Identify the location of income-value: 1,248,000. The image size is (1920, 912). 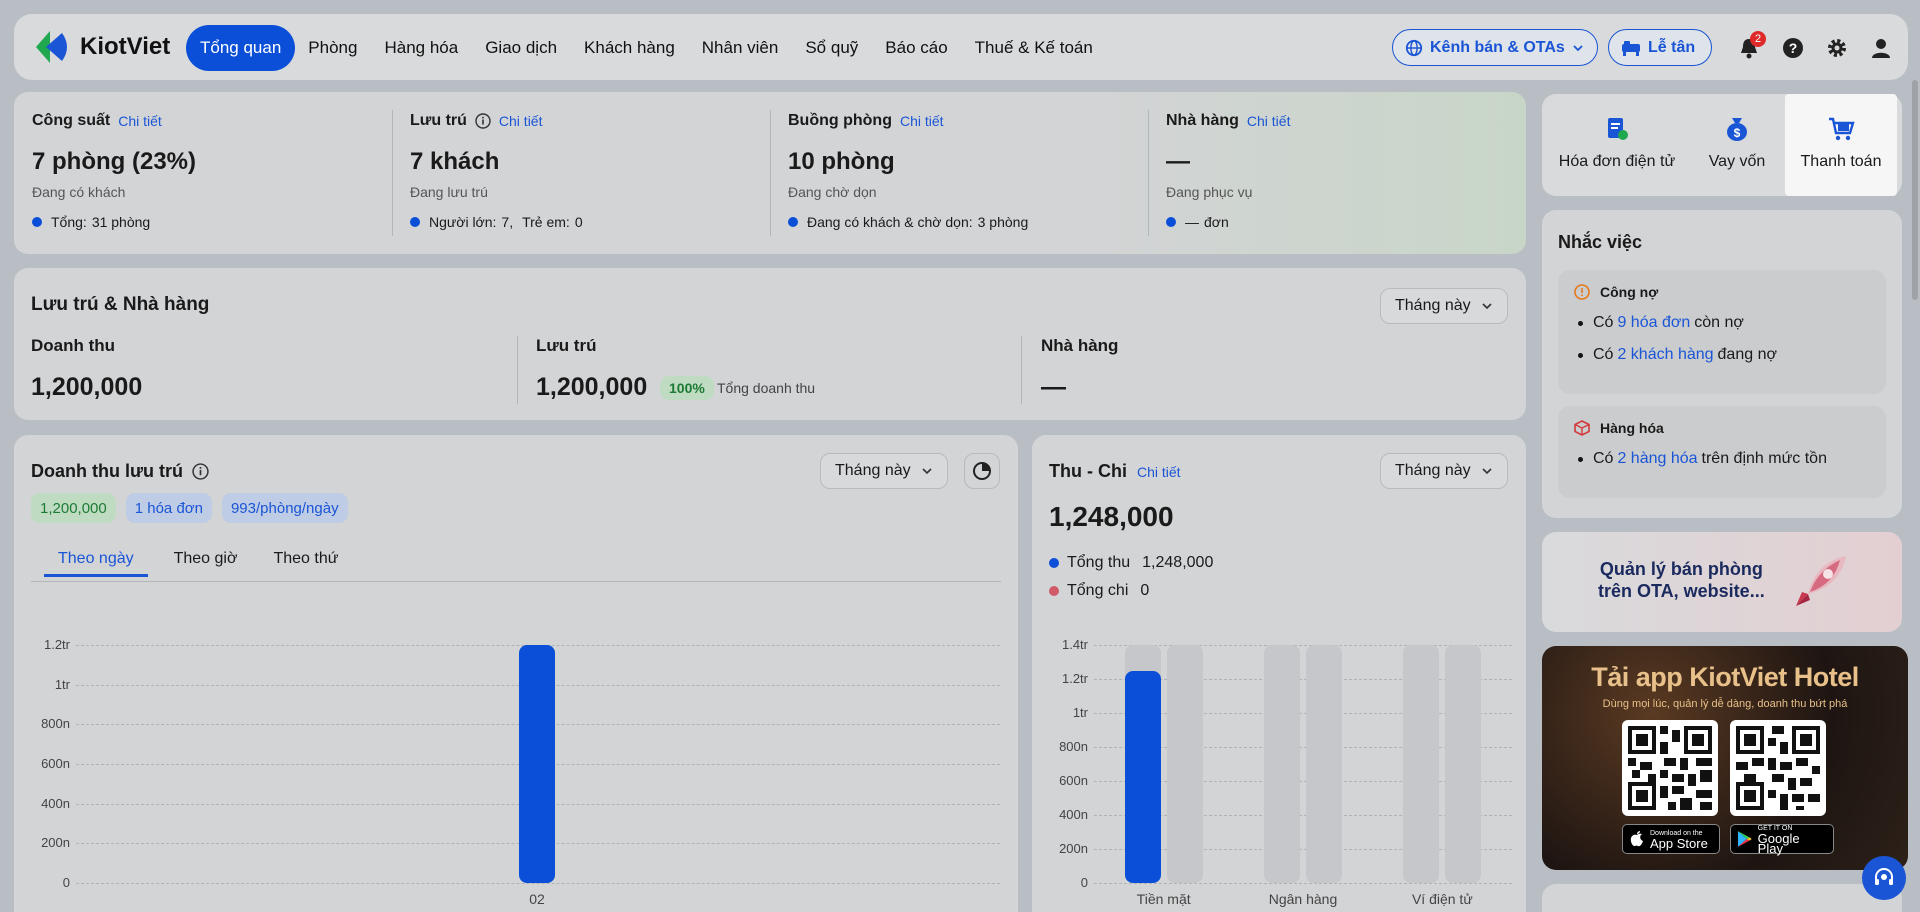
(1178, 562).